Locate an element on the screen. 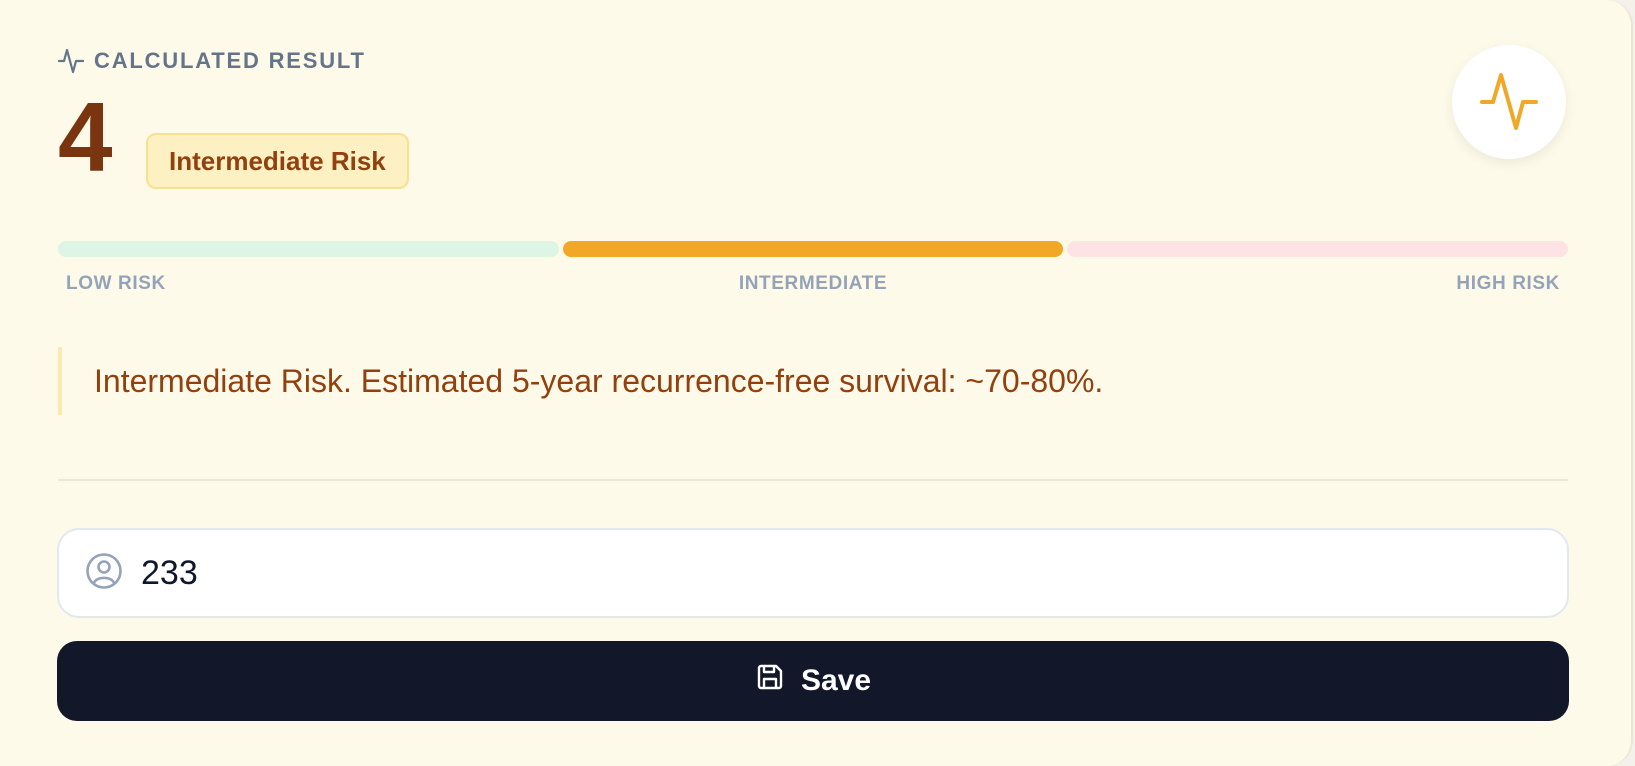 Image resolution: width=1635 pixels, height=766 pixels. activity-icon-badge is located at coordinates (1509, 102).